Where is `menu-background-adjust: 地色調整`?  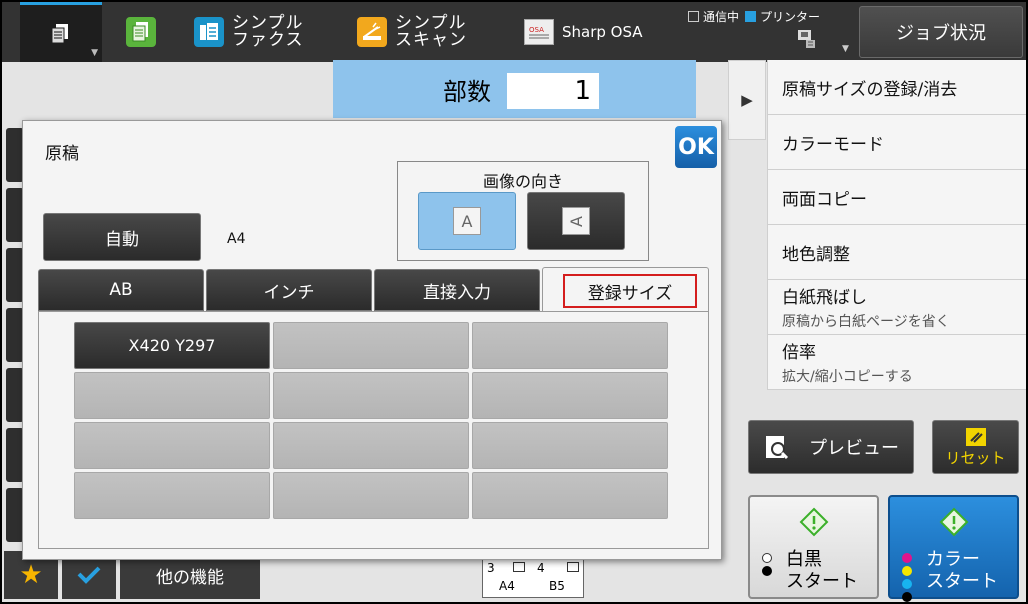 menu-background-adjust: 地色調整 is located at coordinates (896, 252).